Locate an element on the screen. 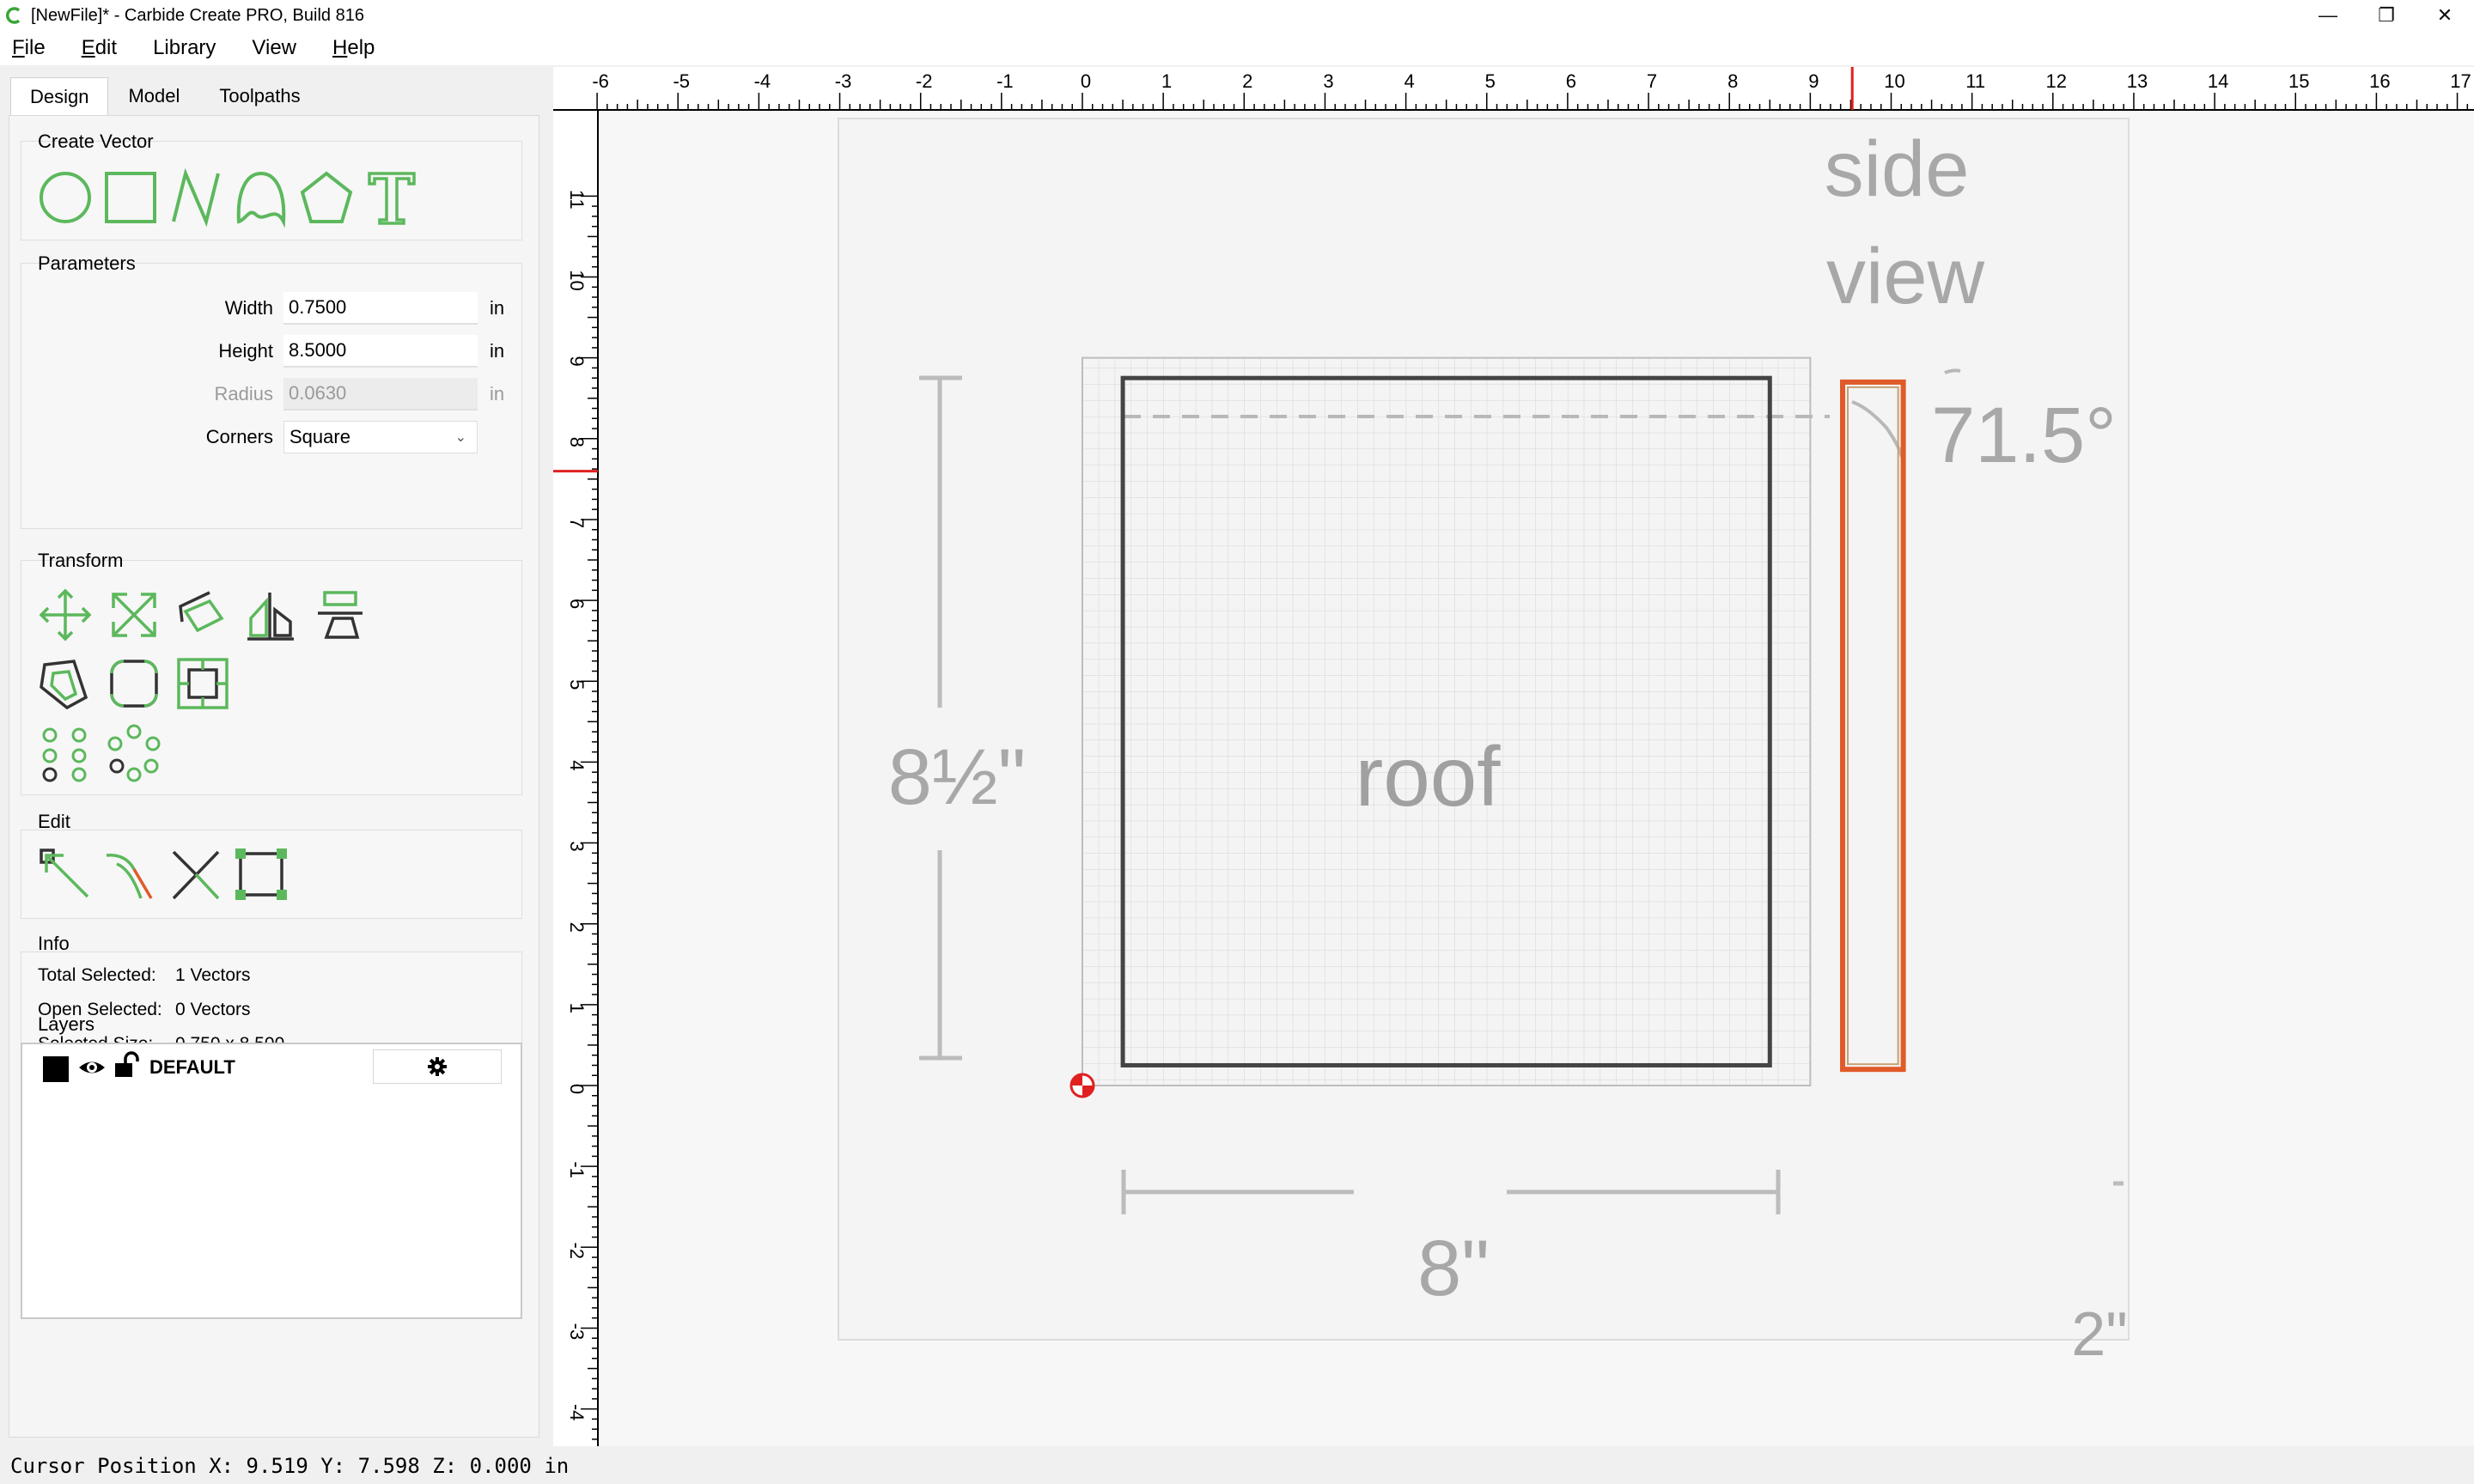 The height and width of the screenshot is (1484, 2474). ruler-x-label: 8 is located at coordinates (1733, 81).